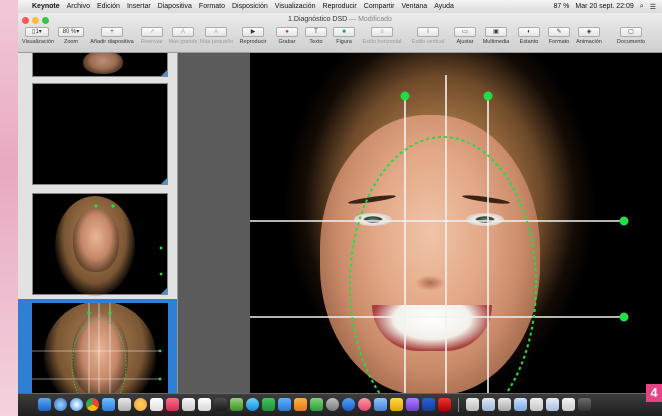  Describe the element at coordinates (46, 6) in the screenshot. I see `menu-app-name: Keynote` at that location.